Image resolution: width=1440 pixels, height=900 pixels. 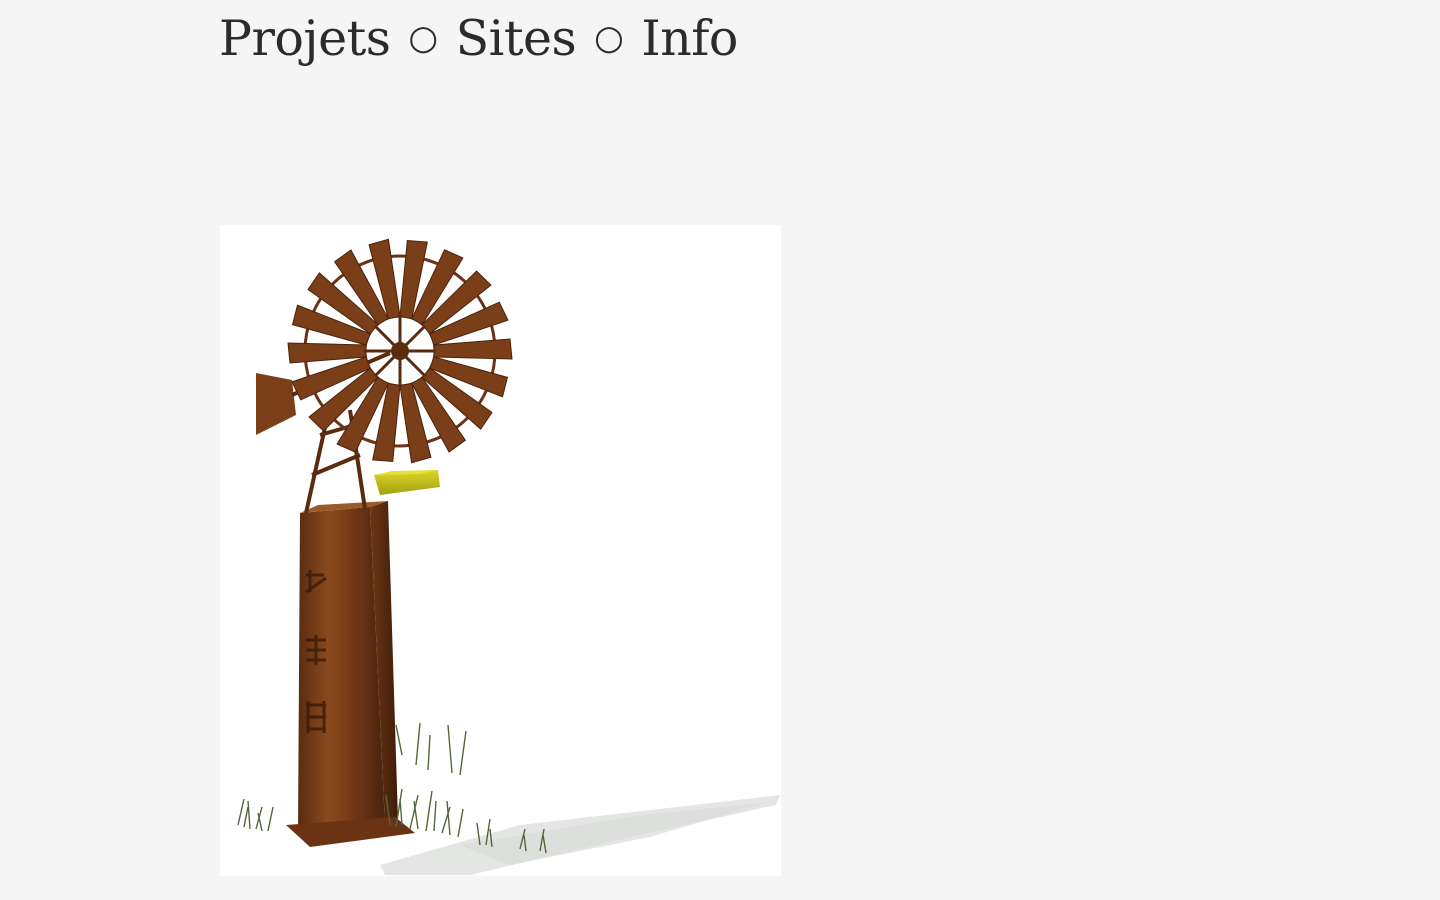 I want to click on tail-vane, so click(x=276, y=404).